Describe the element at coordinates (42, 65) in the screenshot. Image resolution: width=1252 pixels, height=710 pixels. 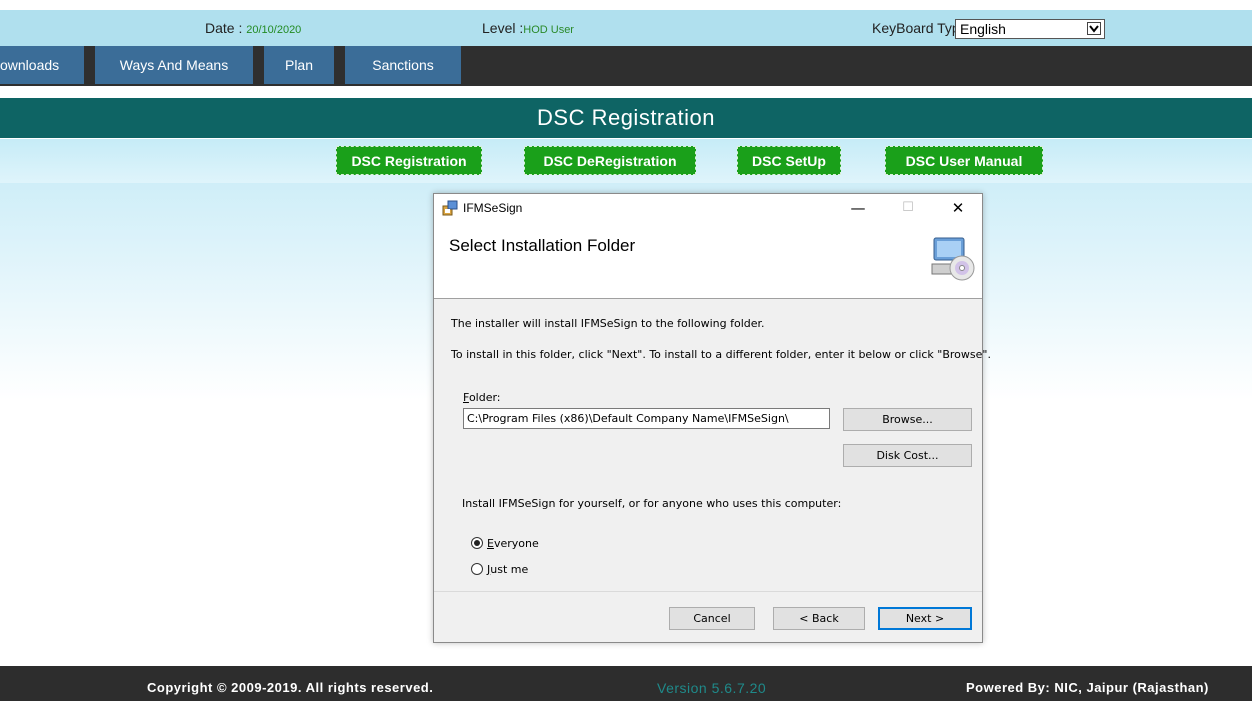
I see `nav-tab-downloads: ownloads` at that location.